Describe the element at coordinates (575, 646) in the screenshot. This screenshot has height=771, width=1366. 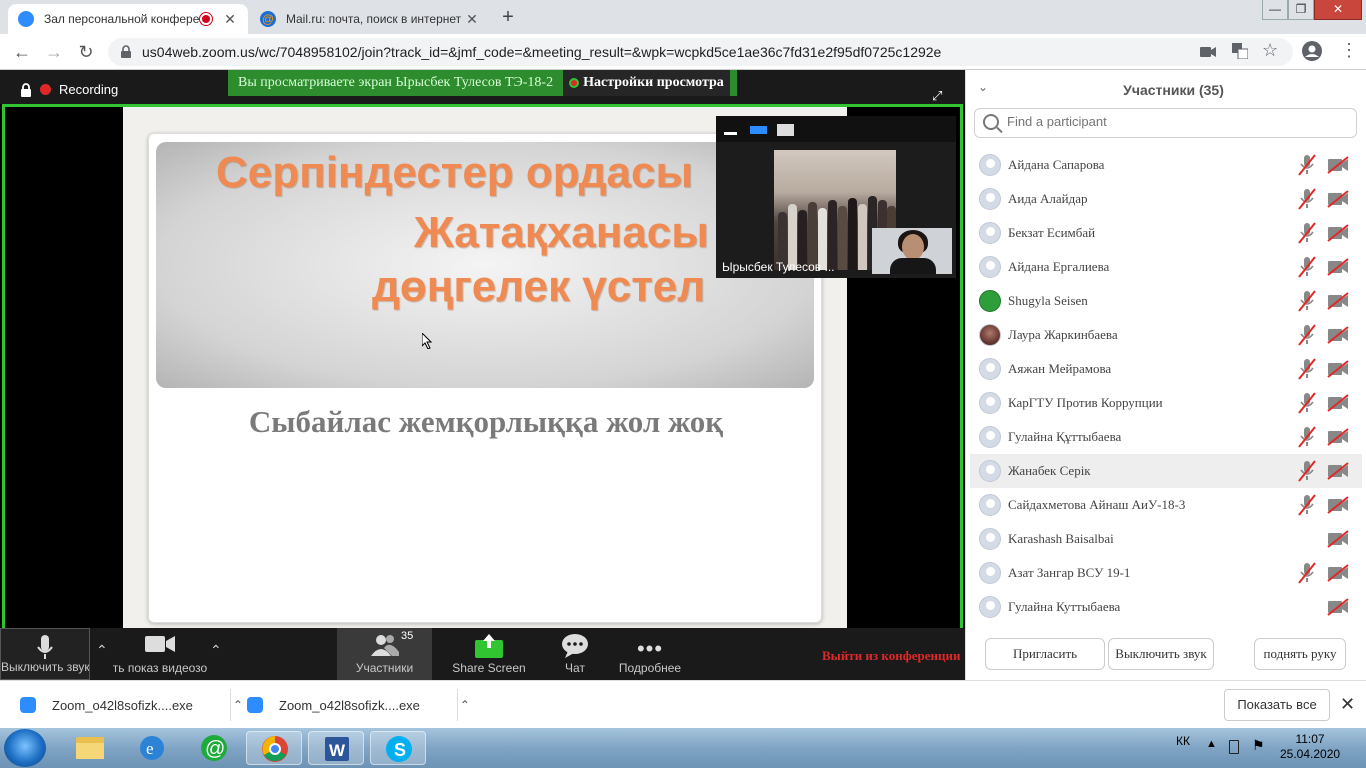
I see `chat-bubble-icon` at that location.